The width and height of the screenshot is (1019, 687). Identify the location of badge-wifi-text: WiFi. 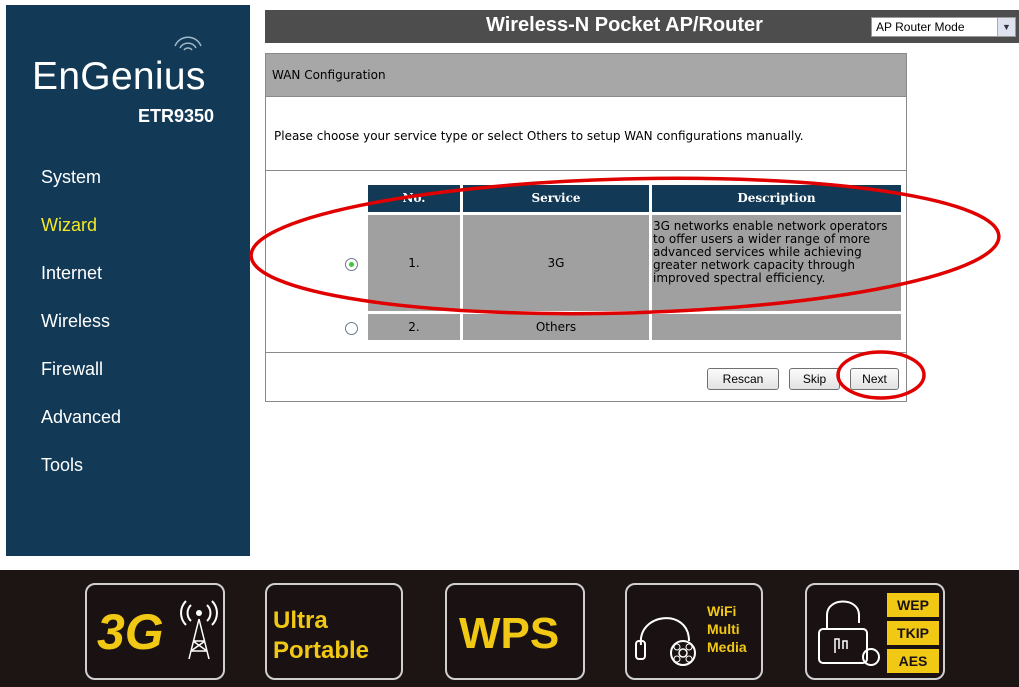
(722, 611).